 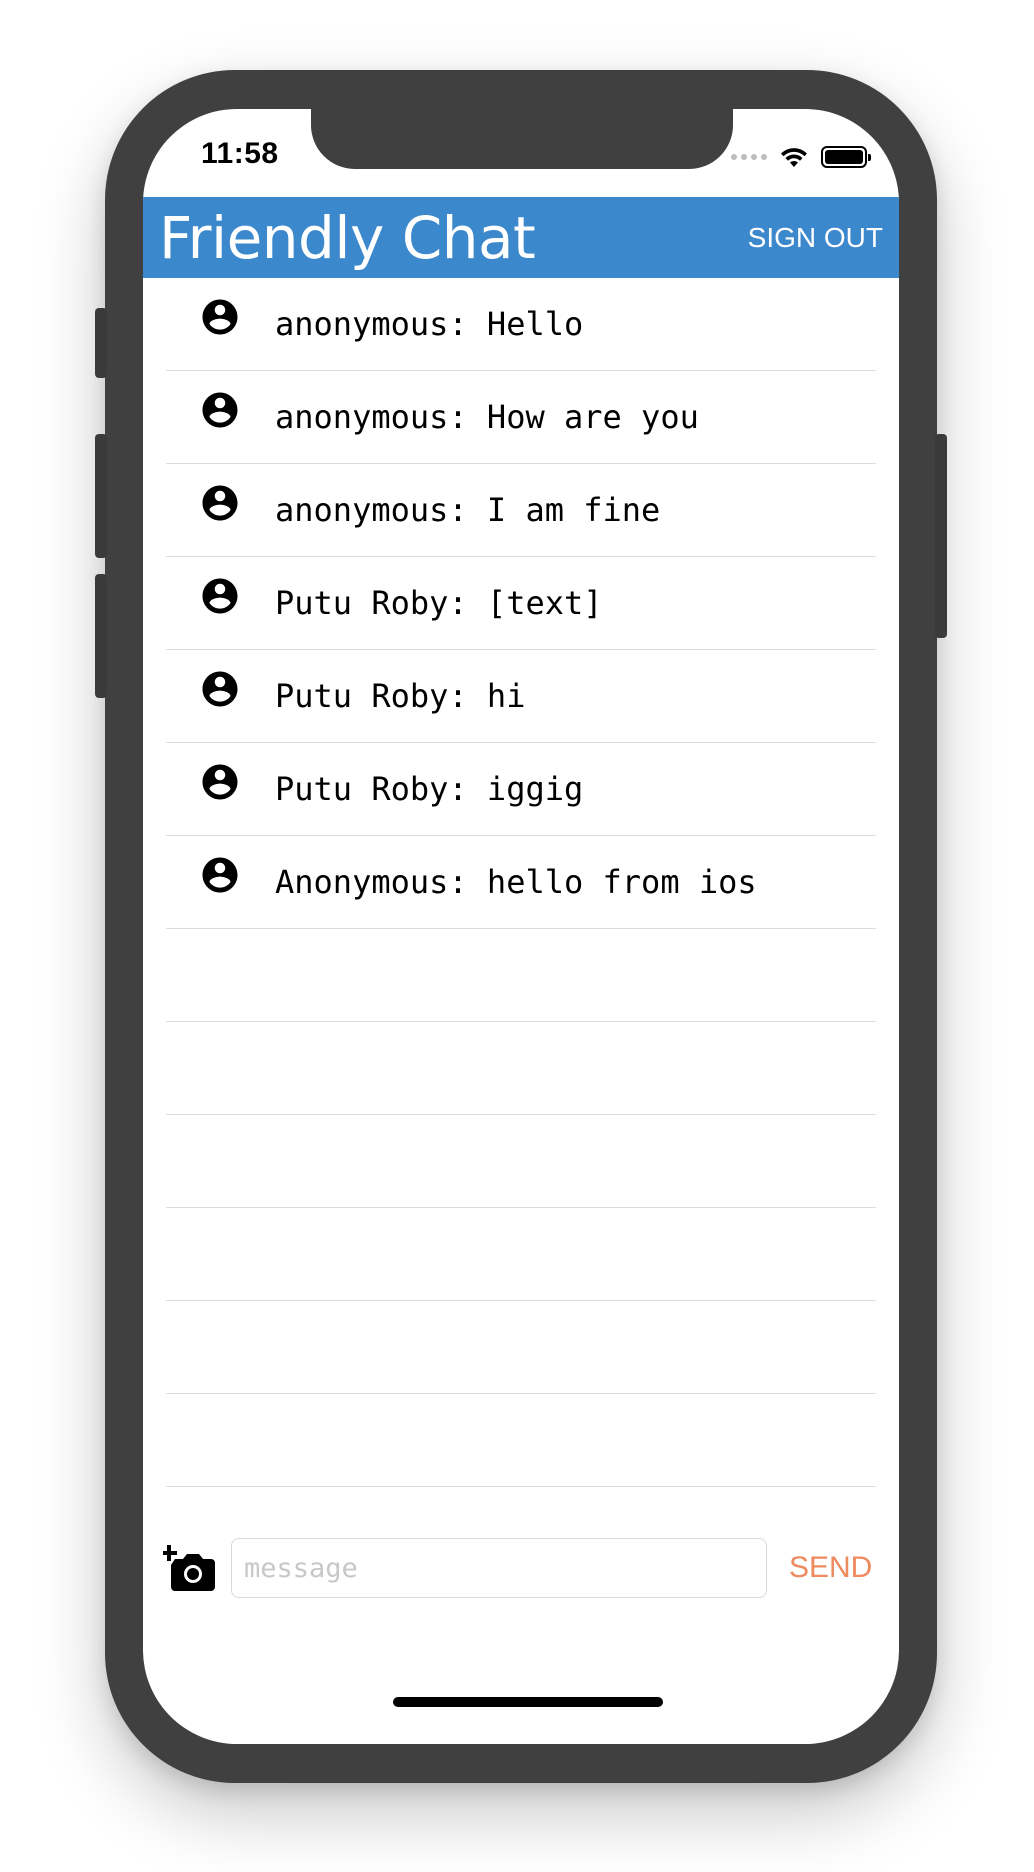 I want to click on message-text: anonymous: Hello, so click(x=429, y=324).